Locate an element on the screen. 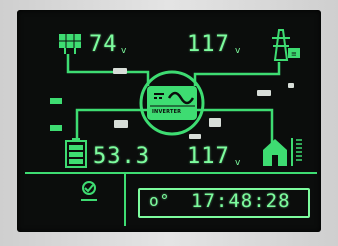 This screenshot has width=338, height=246. grid-voltage-unit: v is located at coordinates (238, 51).